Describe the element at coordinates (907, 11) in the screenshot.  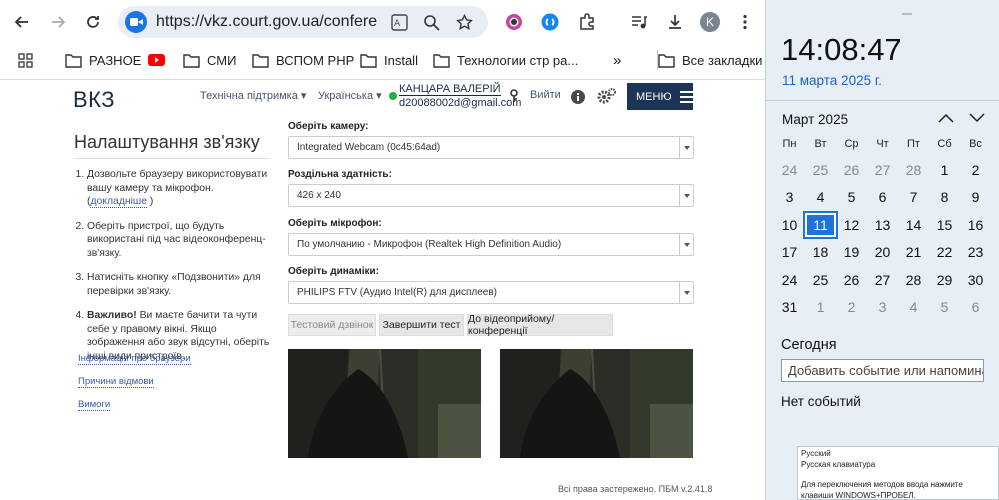
I see `minimize-icon` at that location.